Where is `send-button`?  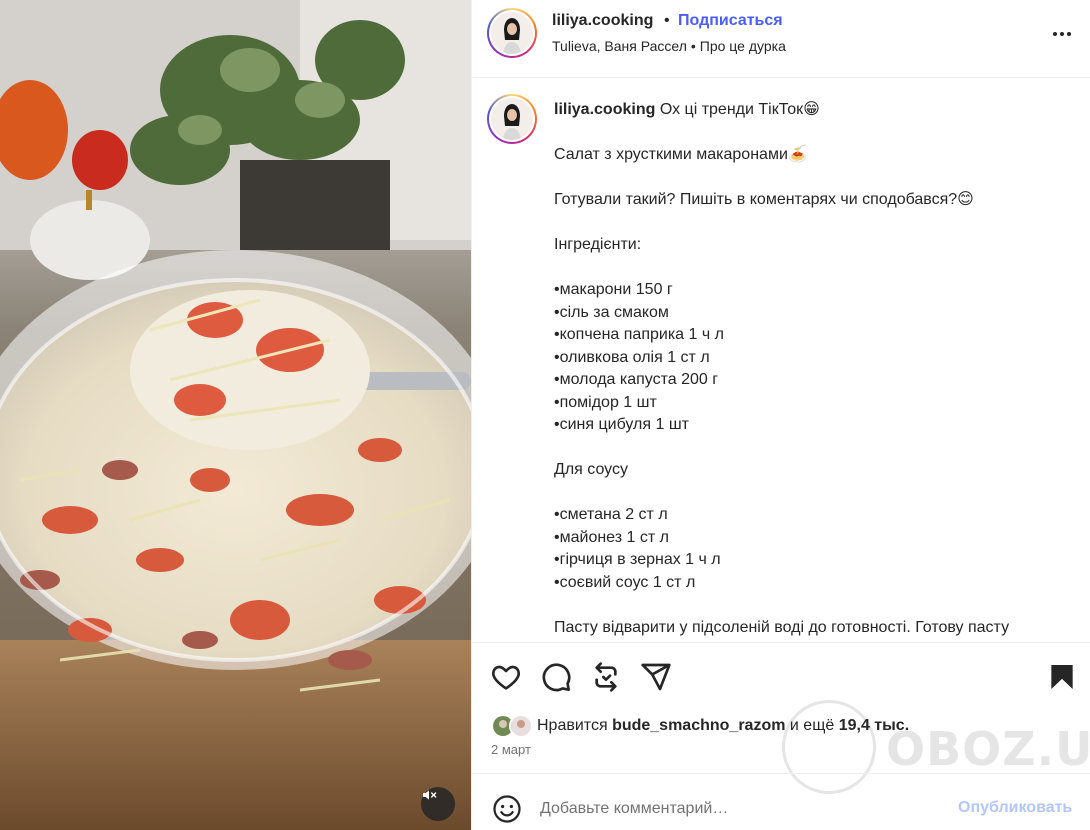
send-button is located at coordinates (656, 677).